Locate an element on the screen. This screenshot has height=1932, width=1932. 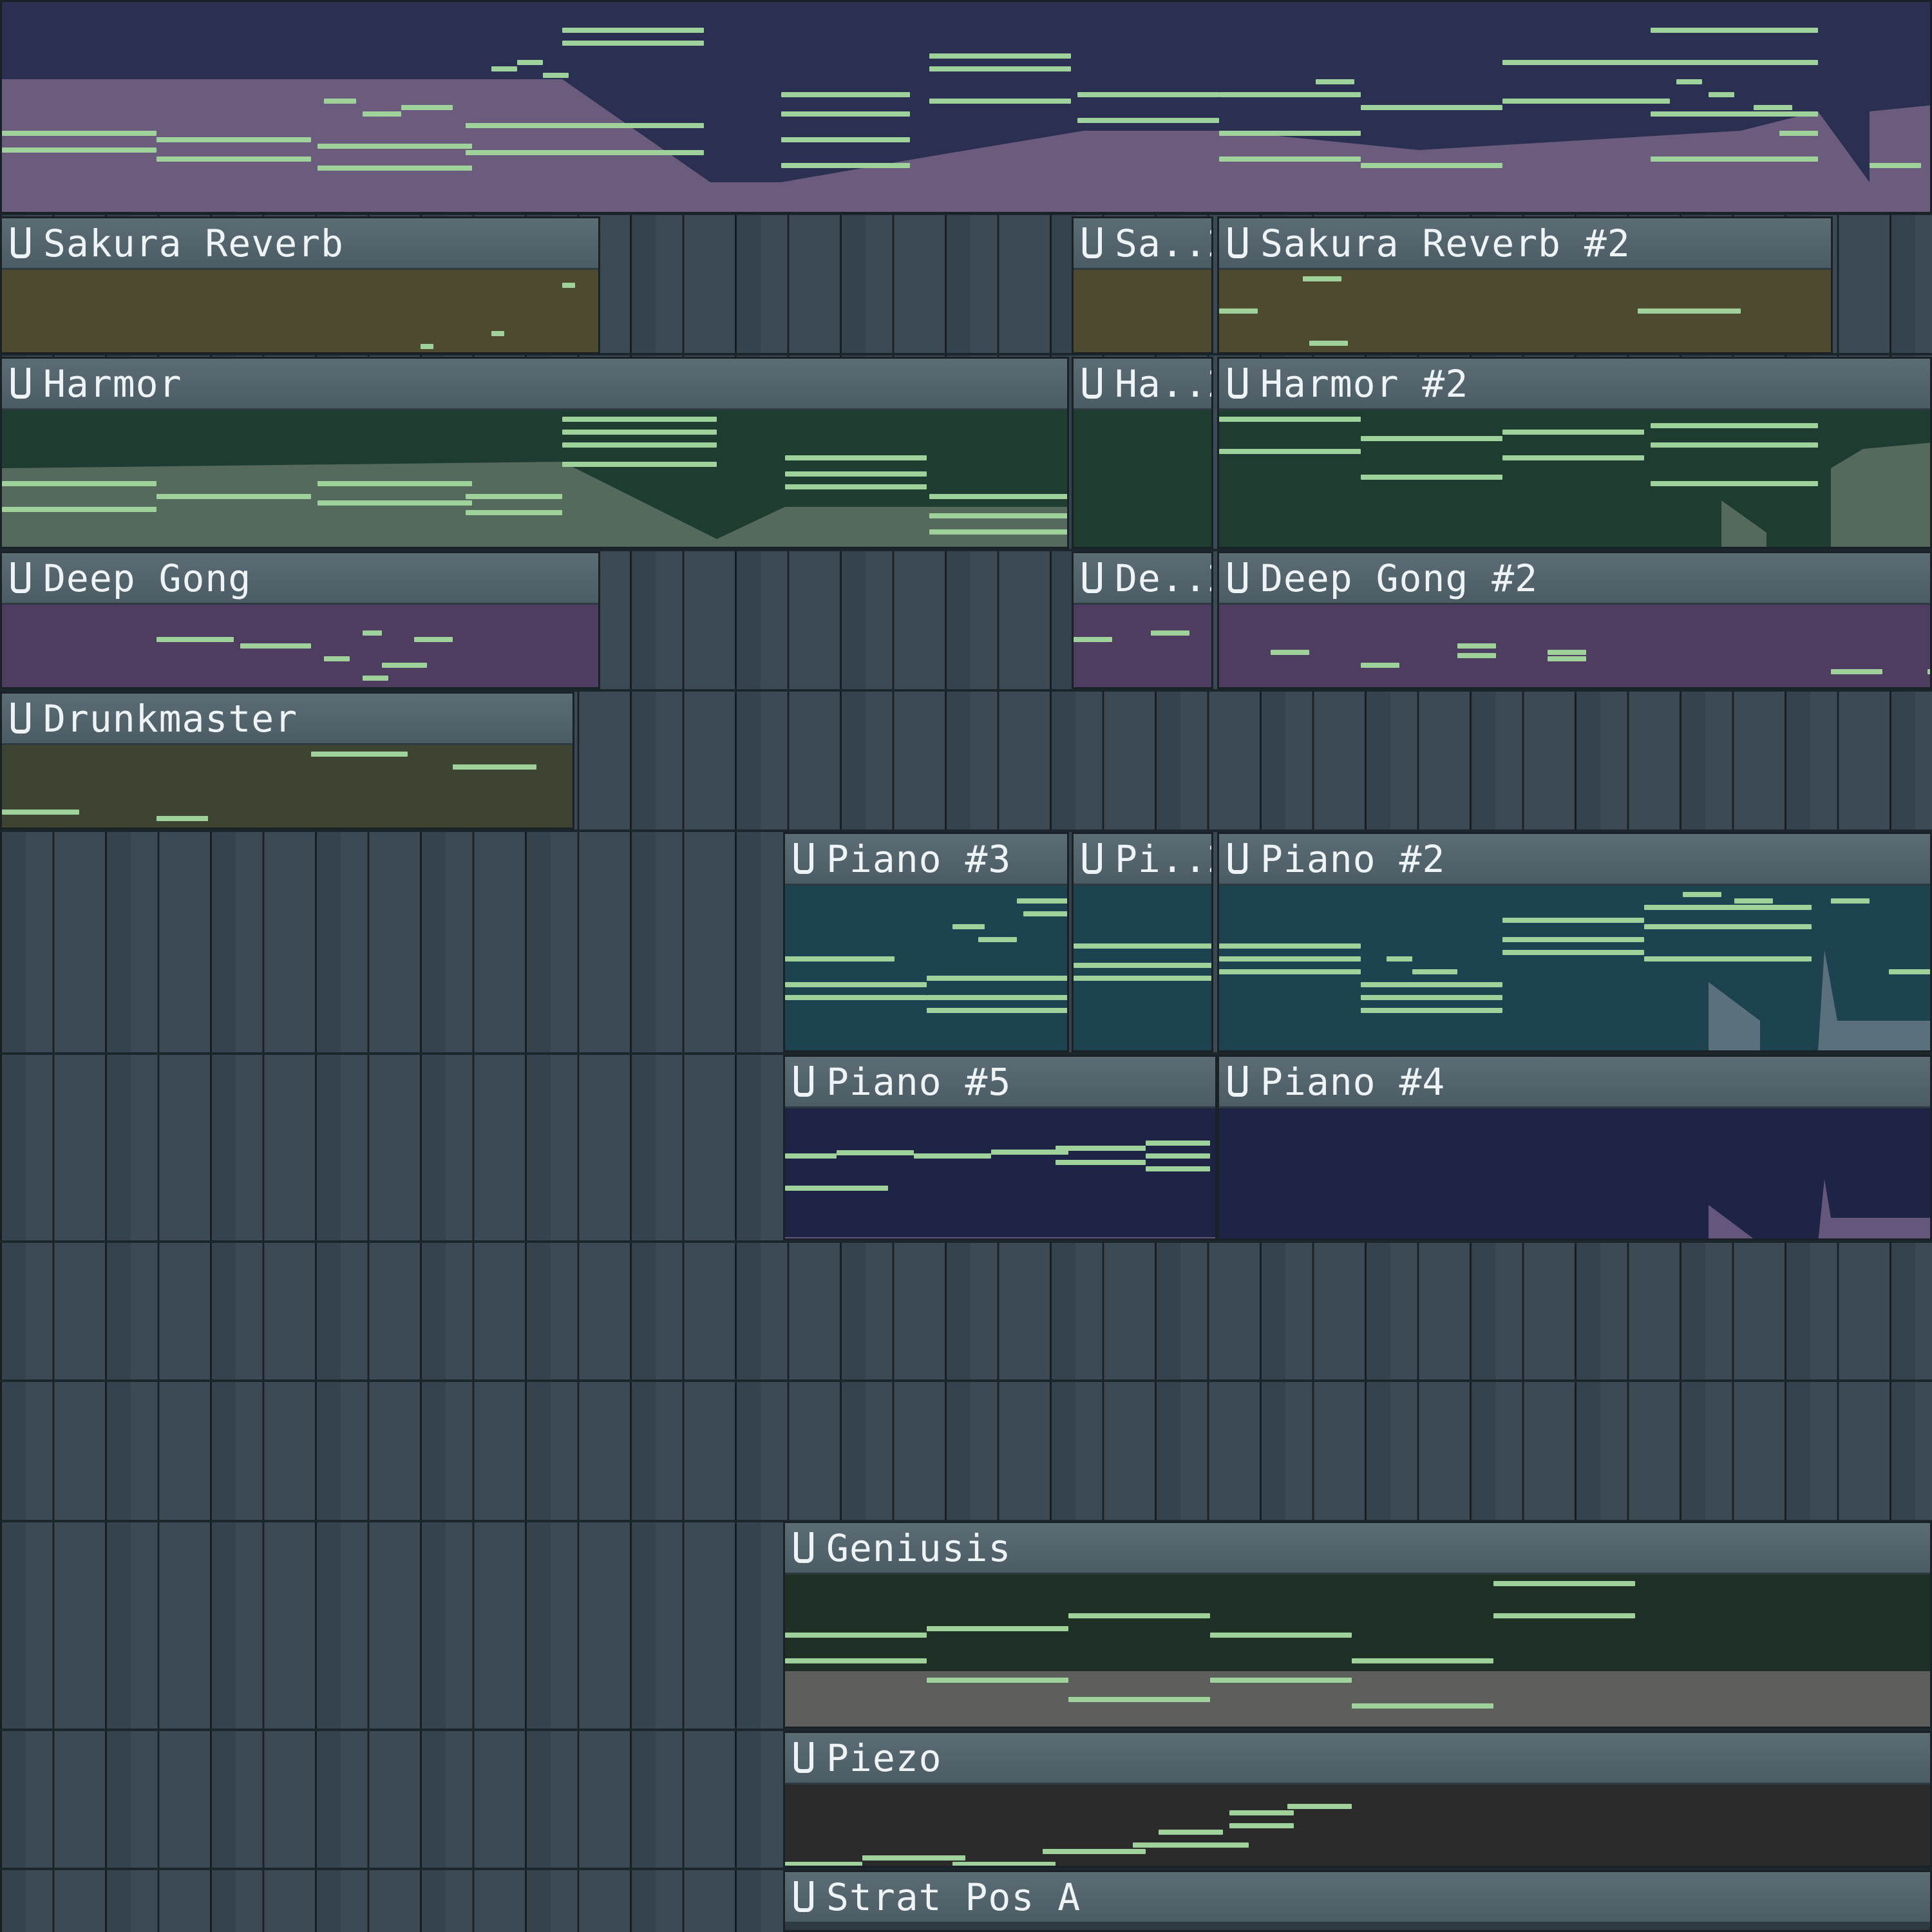
track-separator is located at coordinates (966, 1380).